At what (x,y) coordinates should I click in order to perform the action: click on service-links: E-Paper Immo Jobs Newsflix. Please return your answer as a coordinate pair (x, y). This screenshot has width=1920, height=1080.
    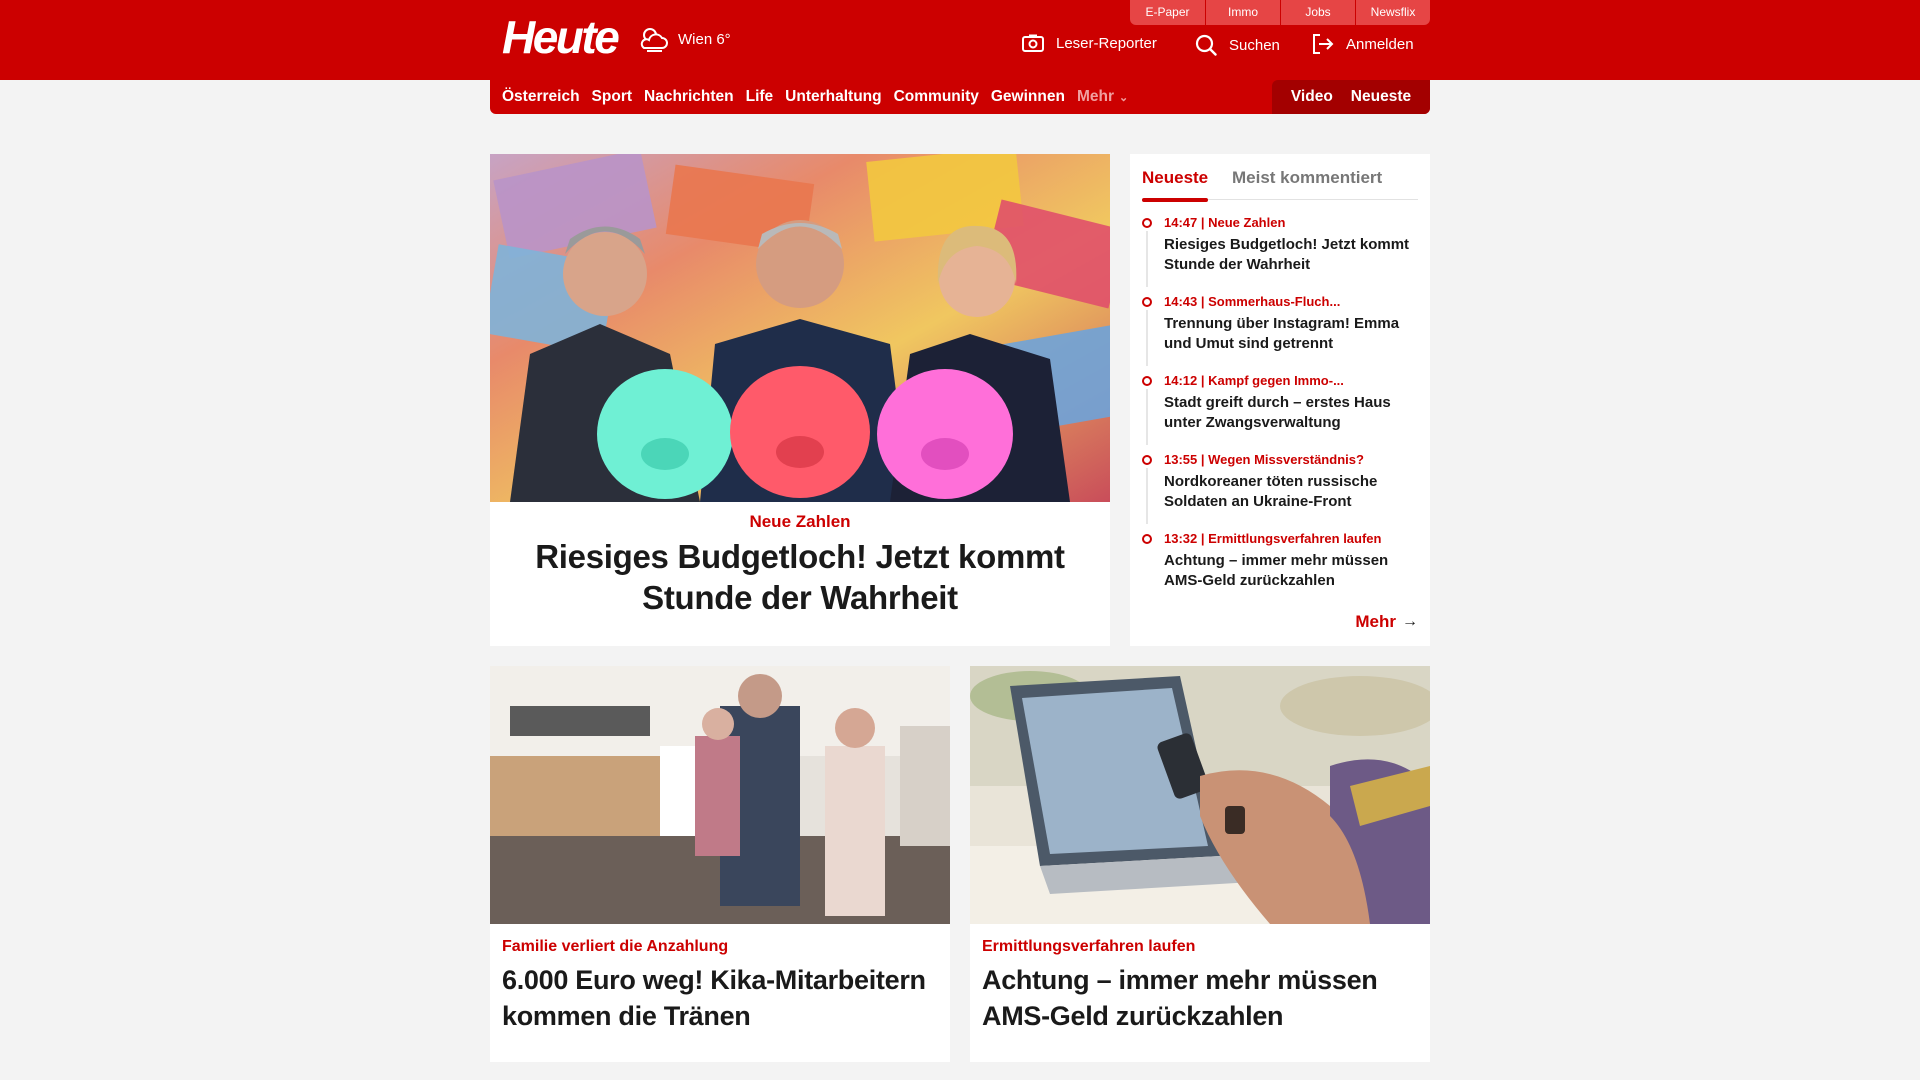
    Looking at the image, I should click on (1280, 12).